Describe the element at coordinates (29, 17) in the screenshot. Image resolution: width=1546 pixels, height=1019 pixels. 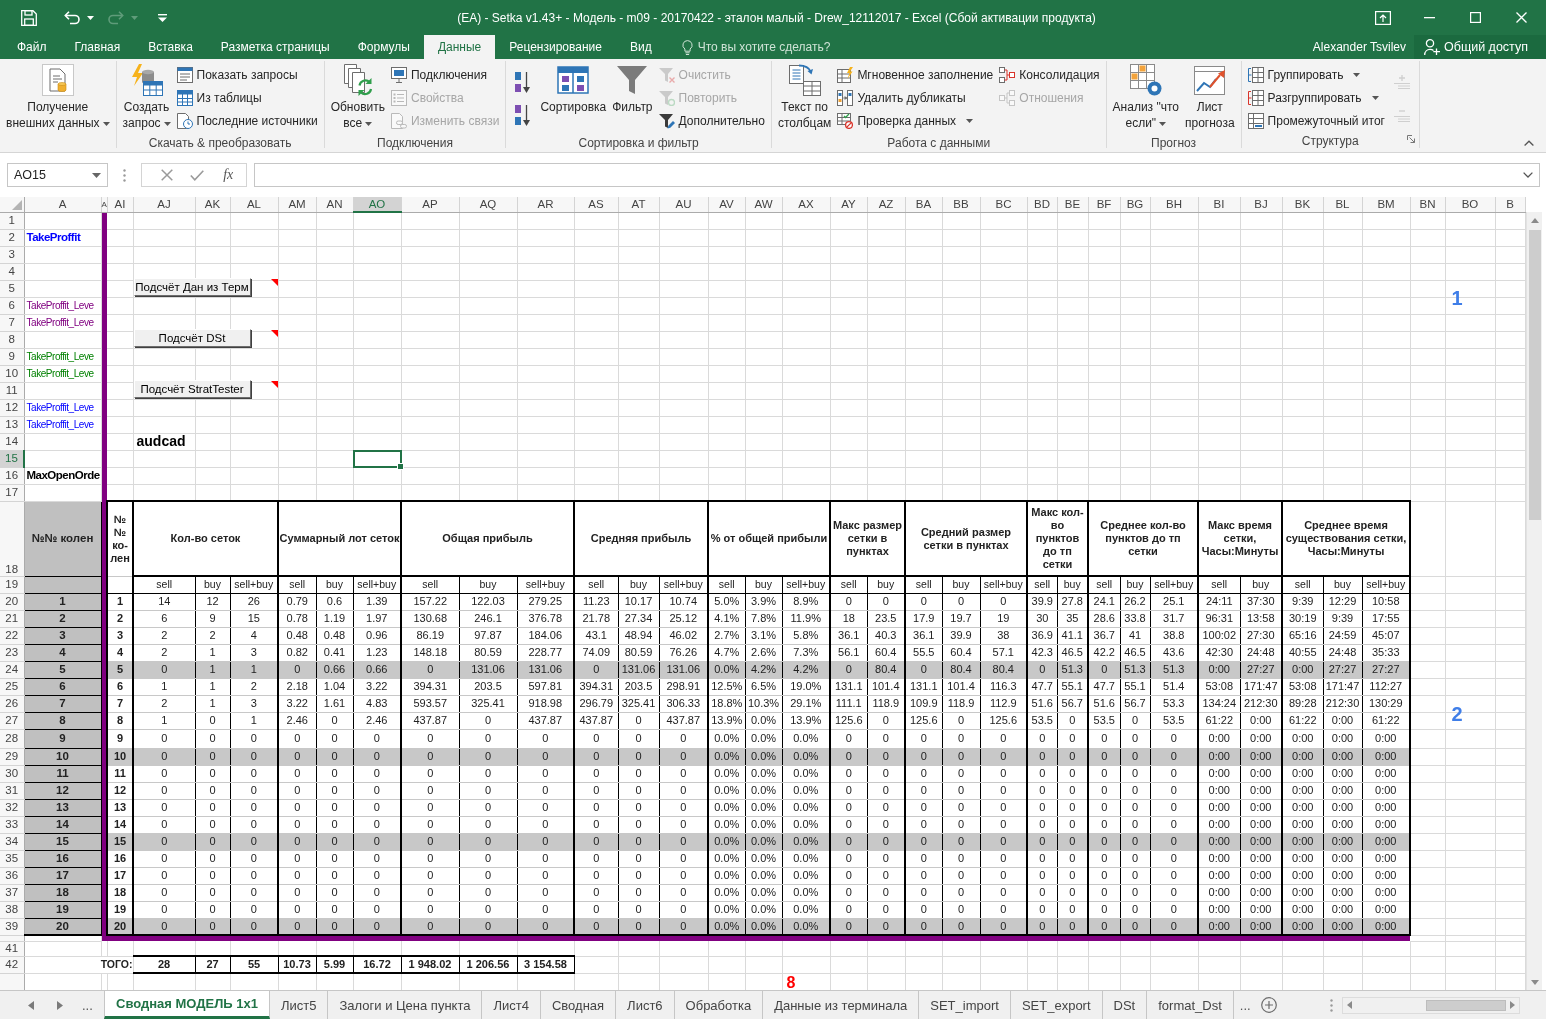
I see `save-icon` at that location.